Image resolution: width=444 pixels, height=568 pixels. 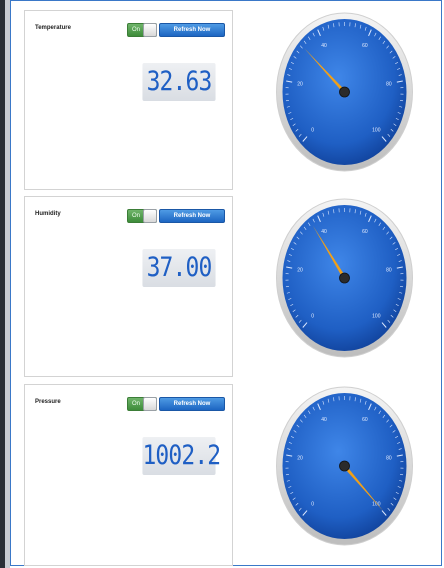 What do you see at coordinates (179, 82) in the screenshot?
I see `lcd-display: 32.63` at bounding box center [179, 82].